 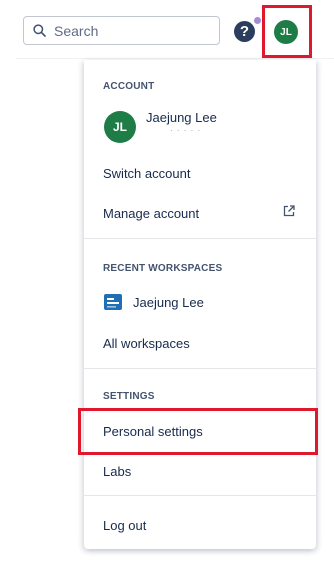 What do you see at coordinates (163, 268) in the screenshot?
I see `recent-workspaces-header: RECENT WORKSPACES` at bounding box center [163, 268].